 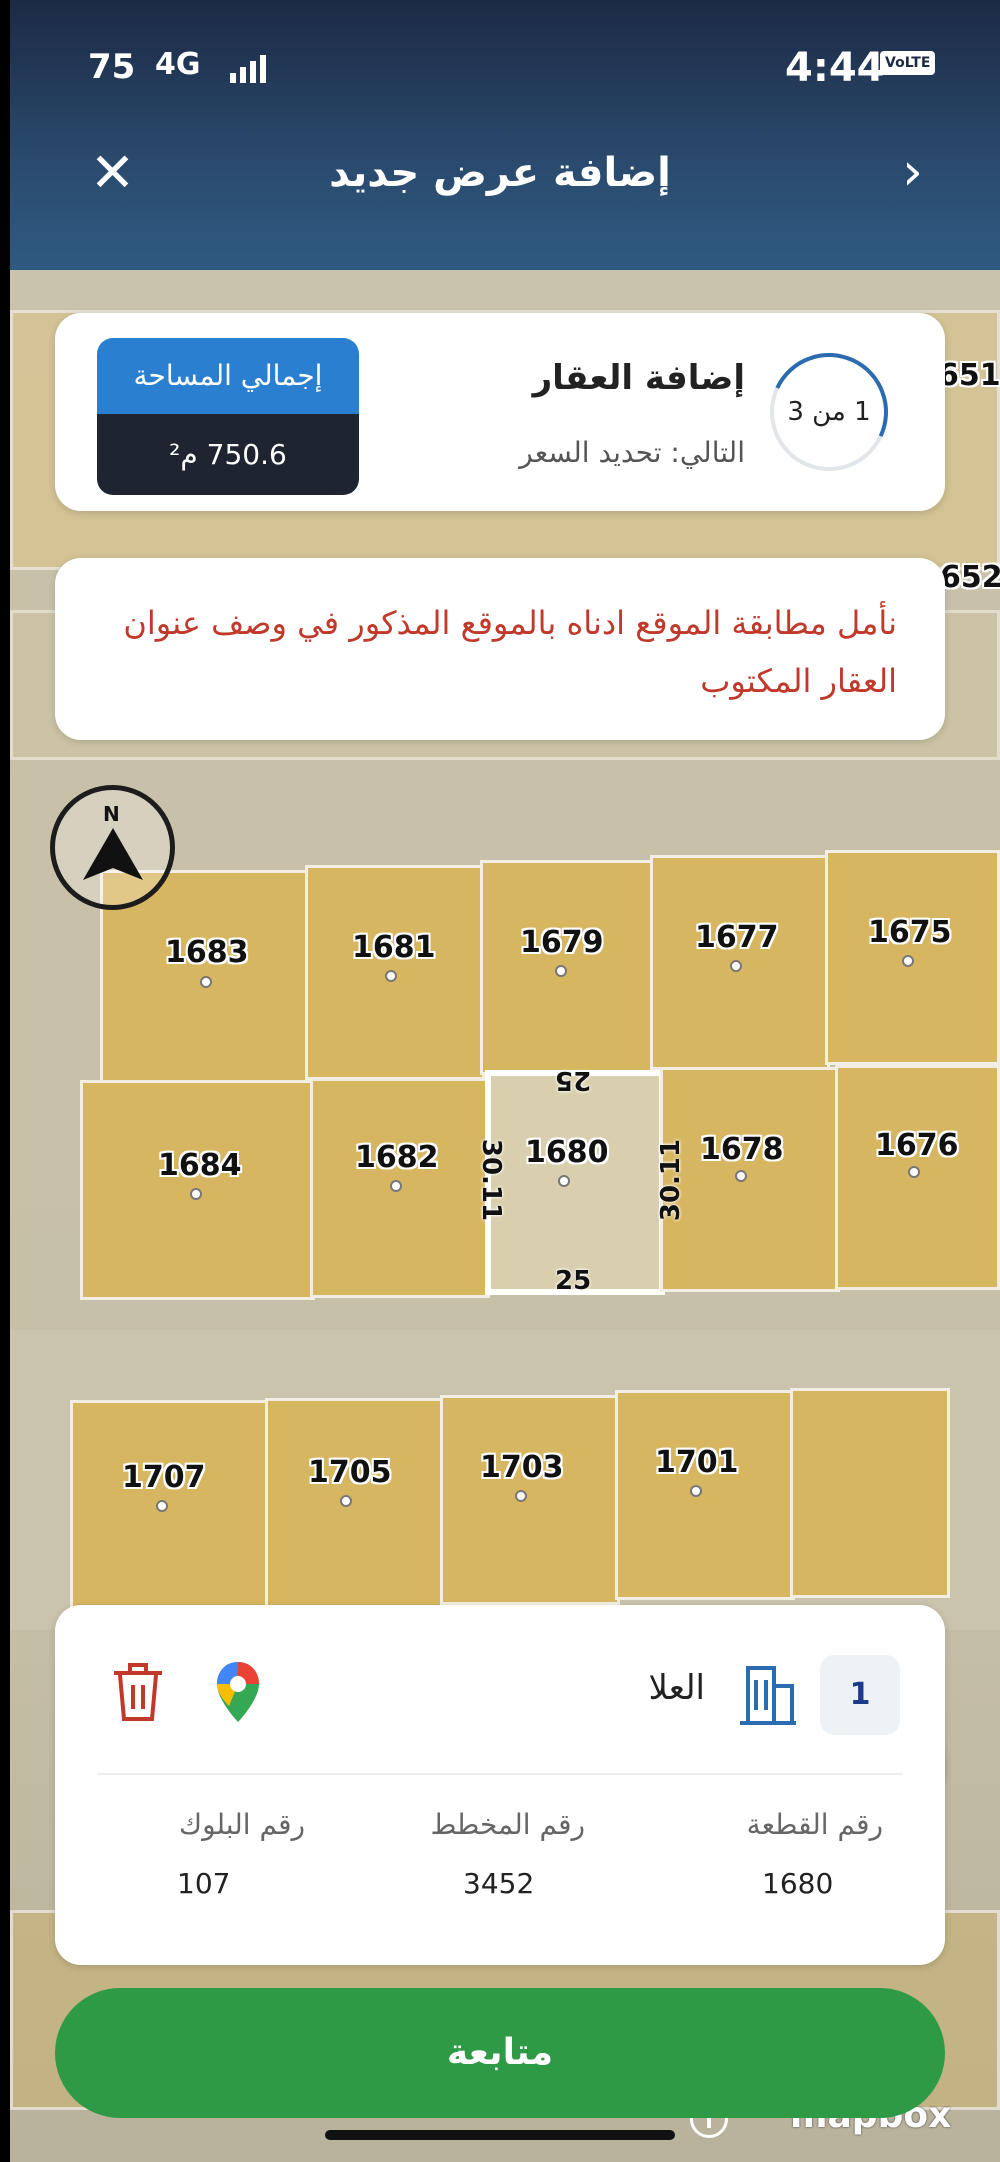 I want to click on dimension-bottom: 25, so click(x=573, y=1281).